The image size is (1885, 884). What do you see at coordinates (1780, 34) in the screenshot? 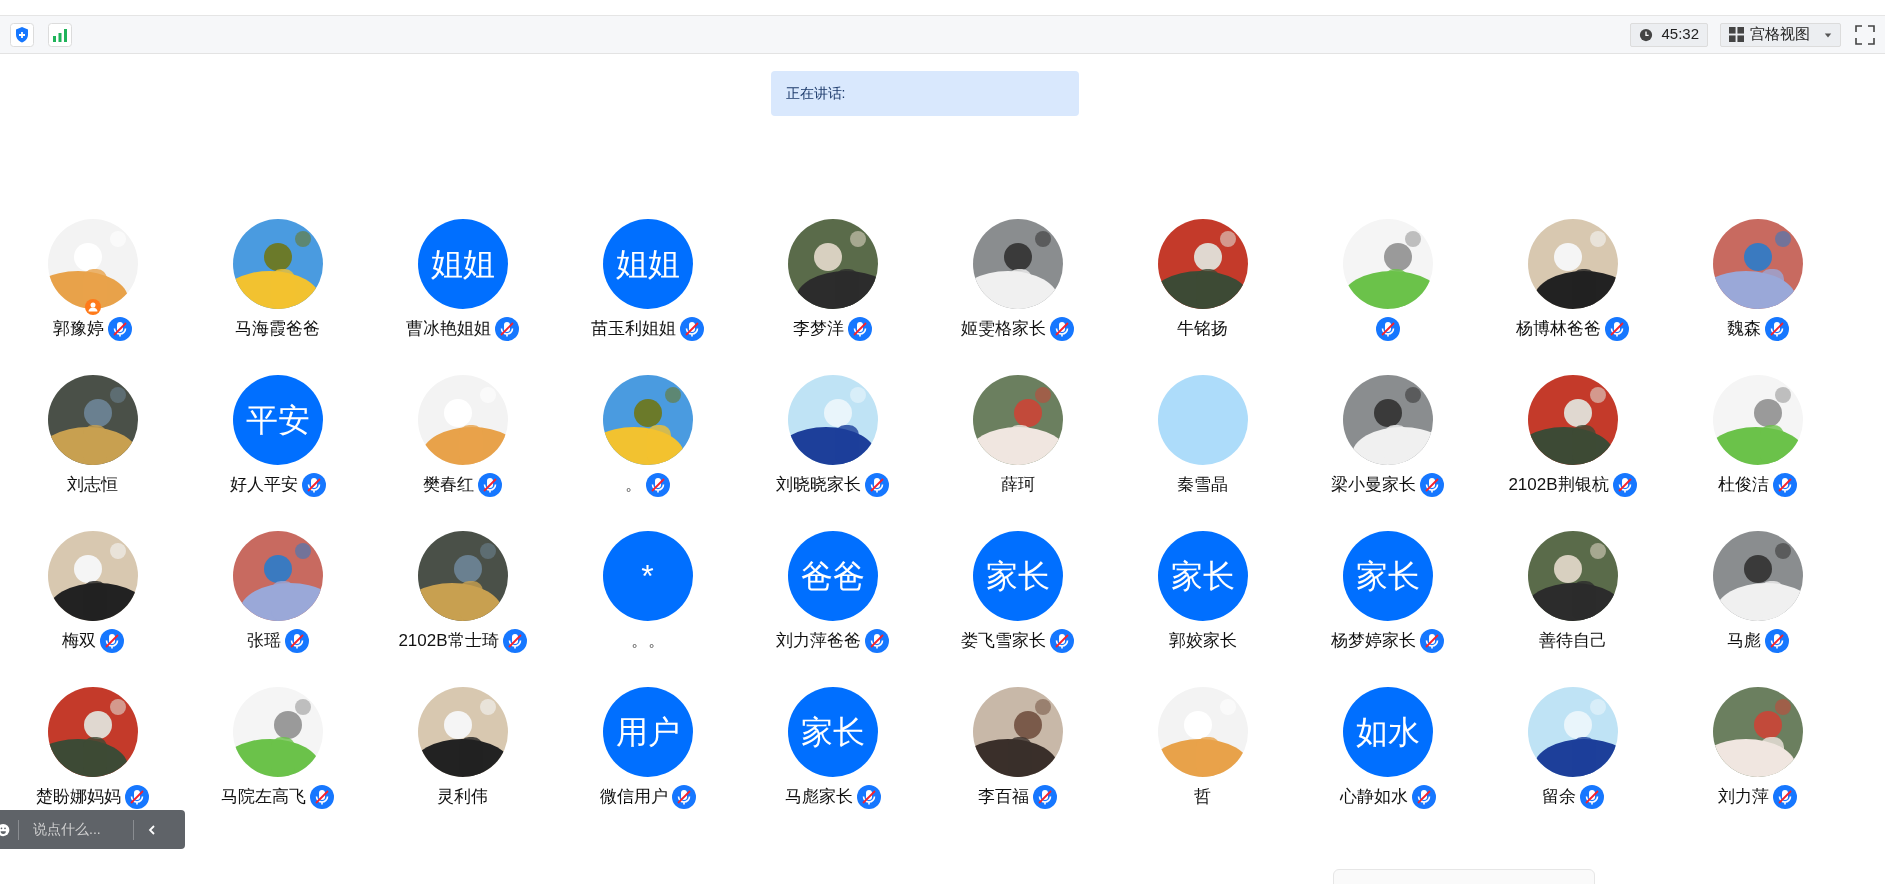
I see `view-button: 宫格视图` at bounding box center [1780, 34].